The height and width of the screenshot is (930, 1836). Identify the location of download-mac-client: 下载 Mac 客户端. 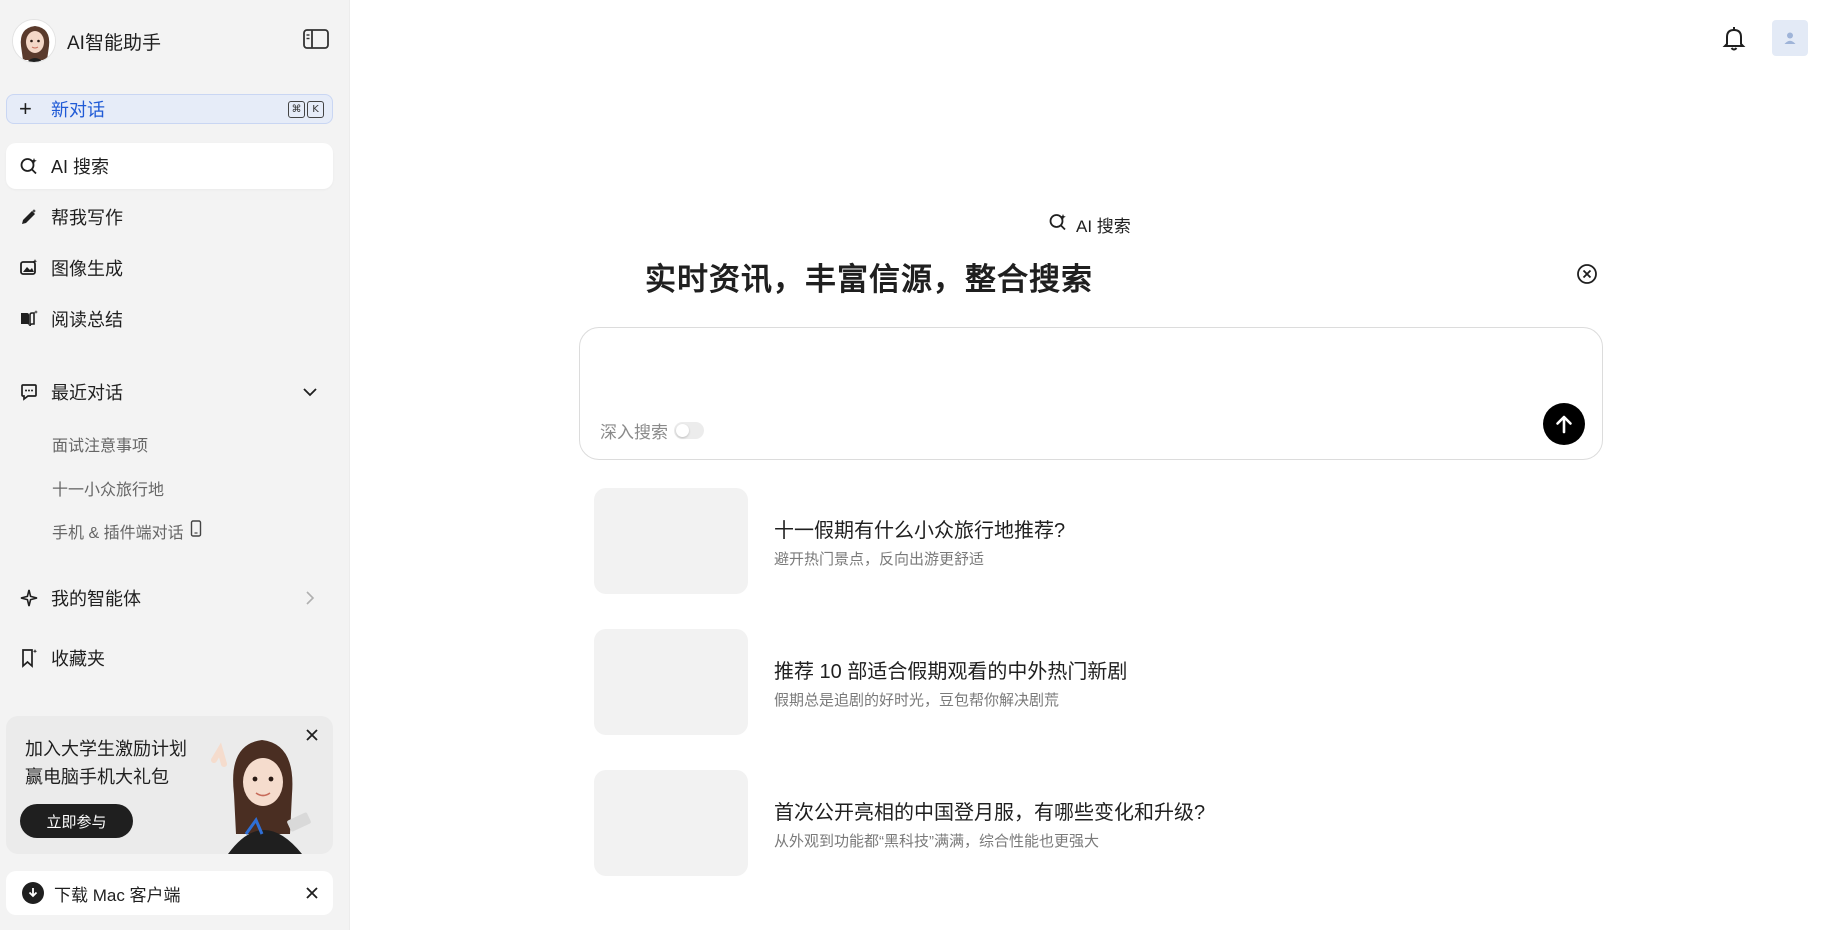
(169, 893).